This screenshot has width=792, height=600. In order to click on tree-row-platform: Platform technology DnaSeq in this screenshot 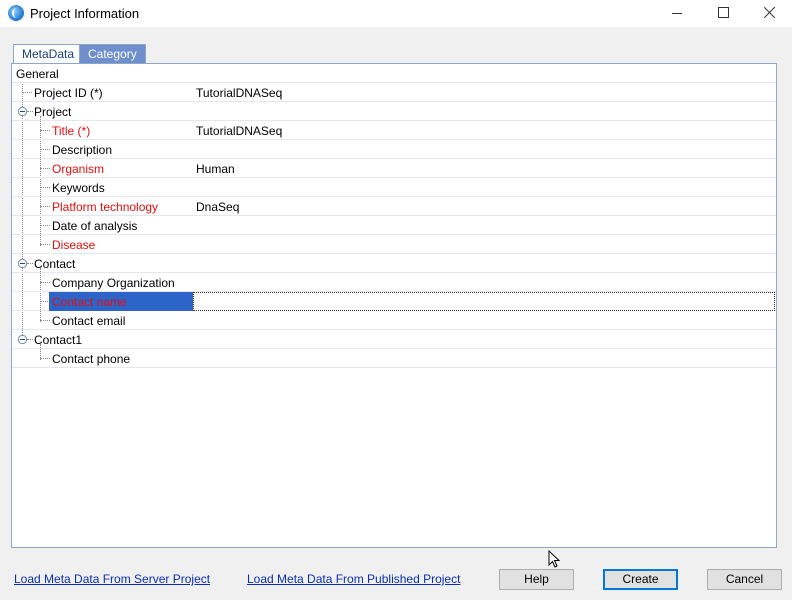, I will do `click(394, 206)`.